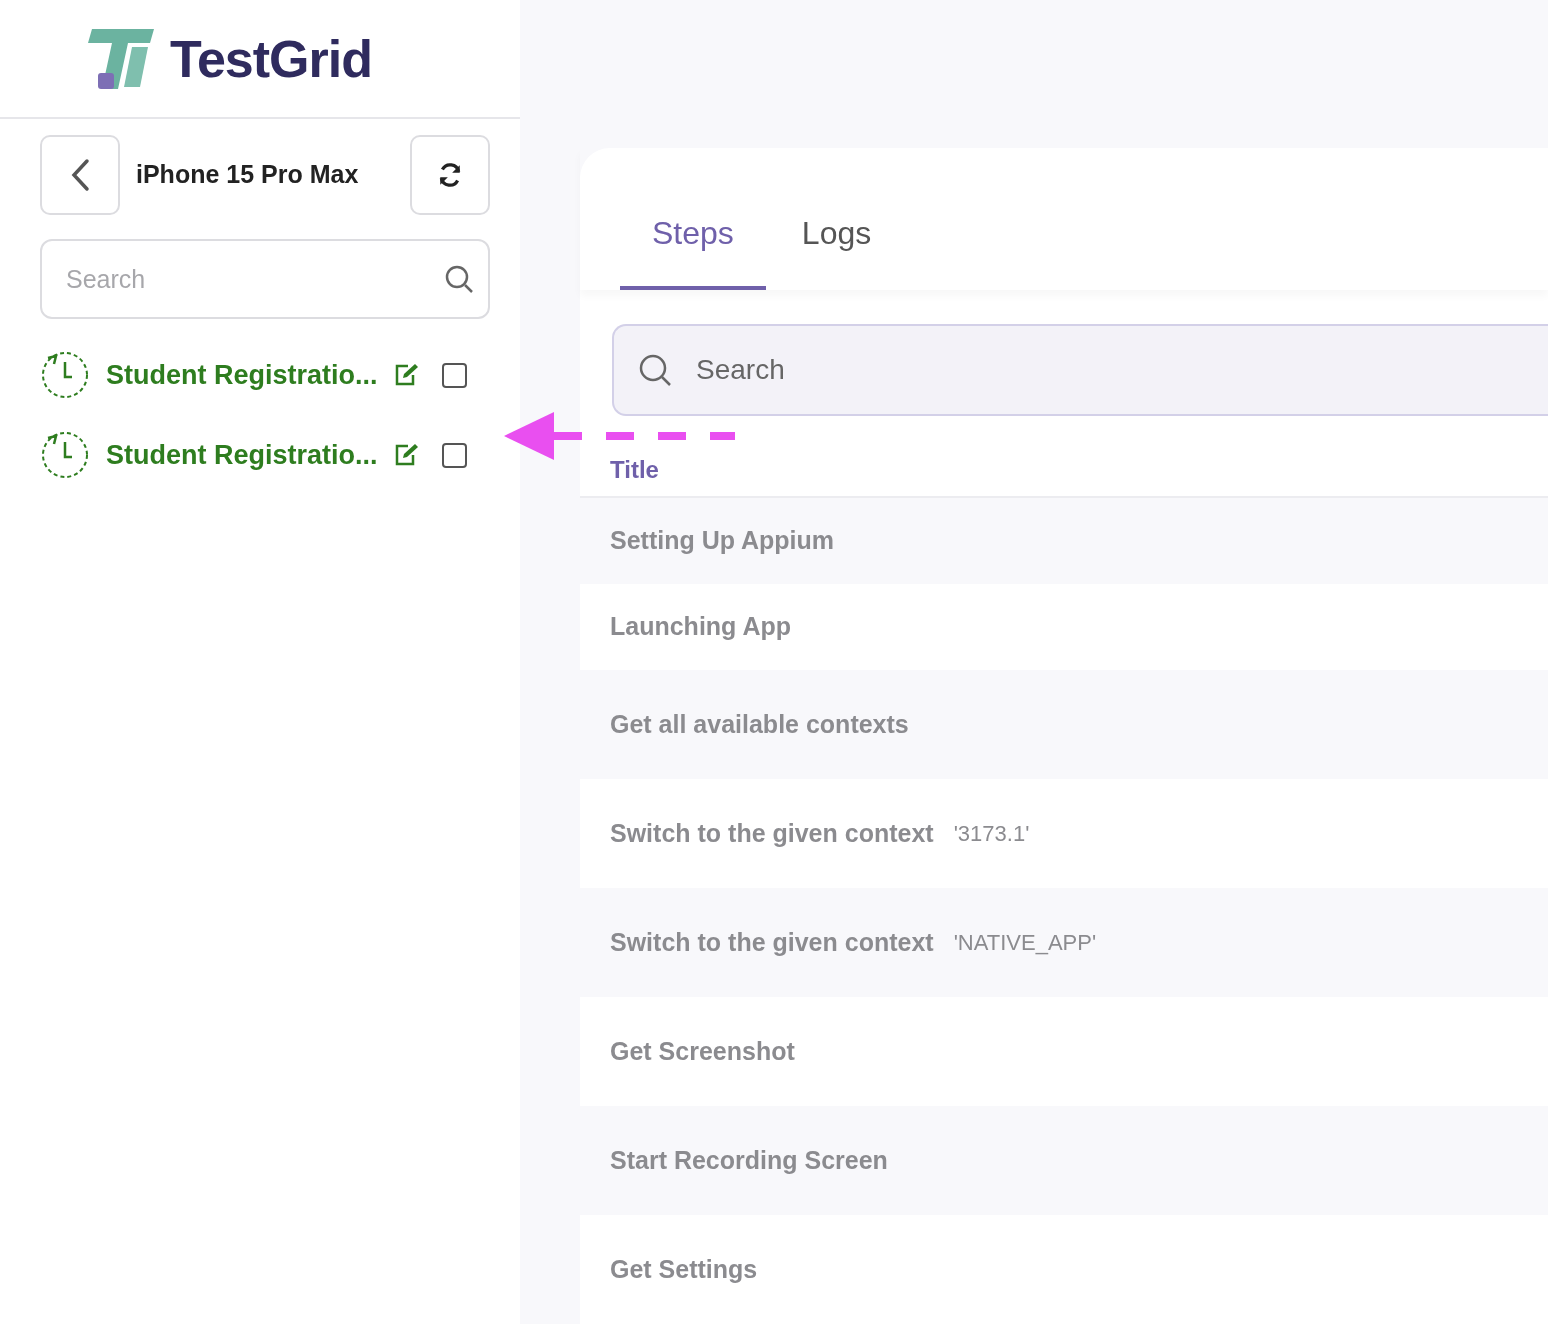  What do you see at coordinates (634, 470) in the screenshot?
I see `column-header: Title` at bounding box center [634, 470].